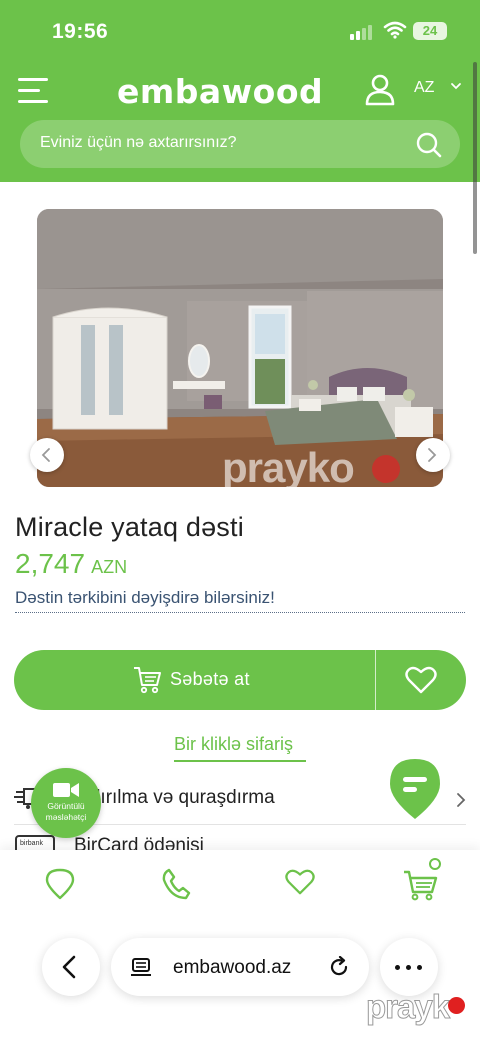 The height and width of the screenshot is (1039, 480). Describe the element at coordinates (240, 612) in the screenshot. I see `customize-note-underline` at that location.